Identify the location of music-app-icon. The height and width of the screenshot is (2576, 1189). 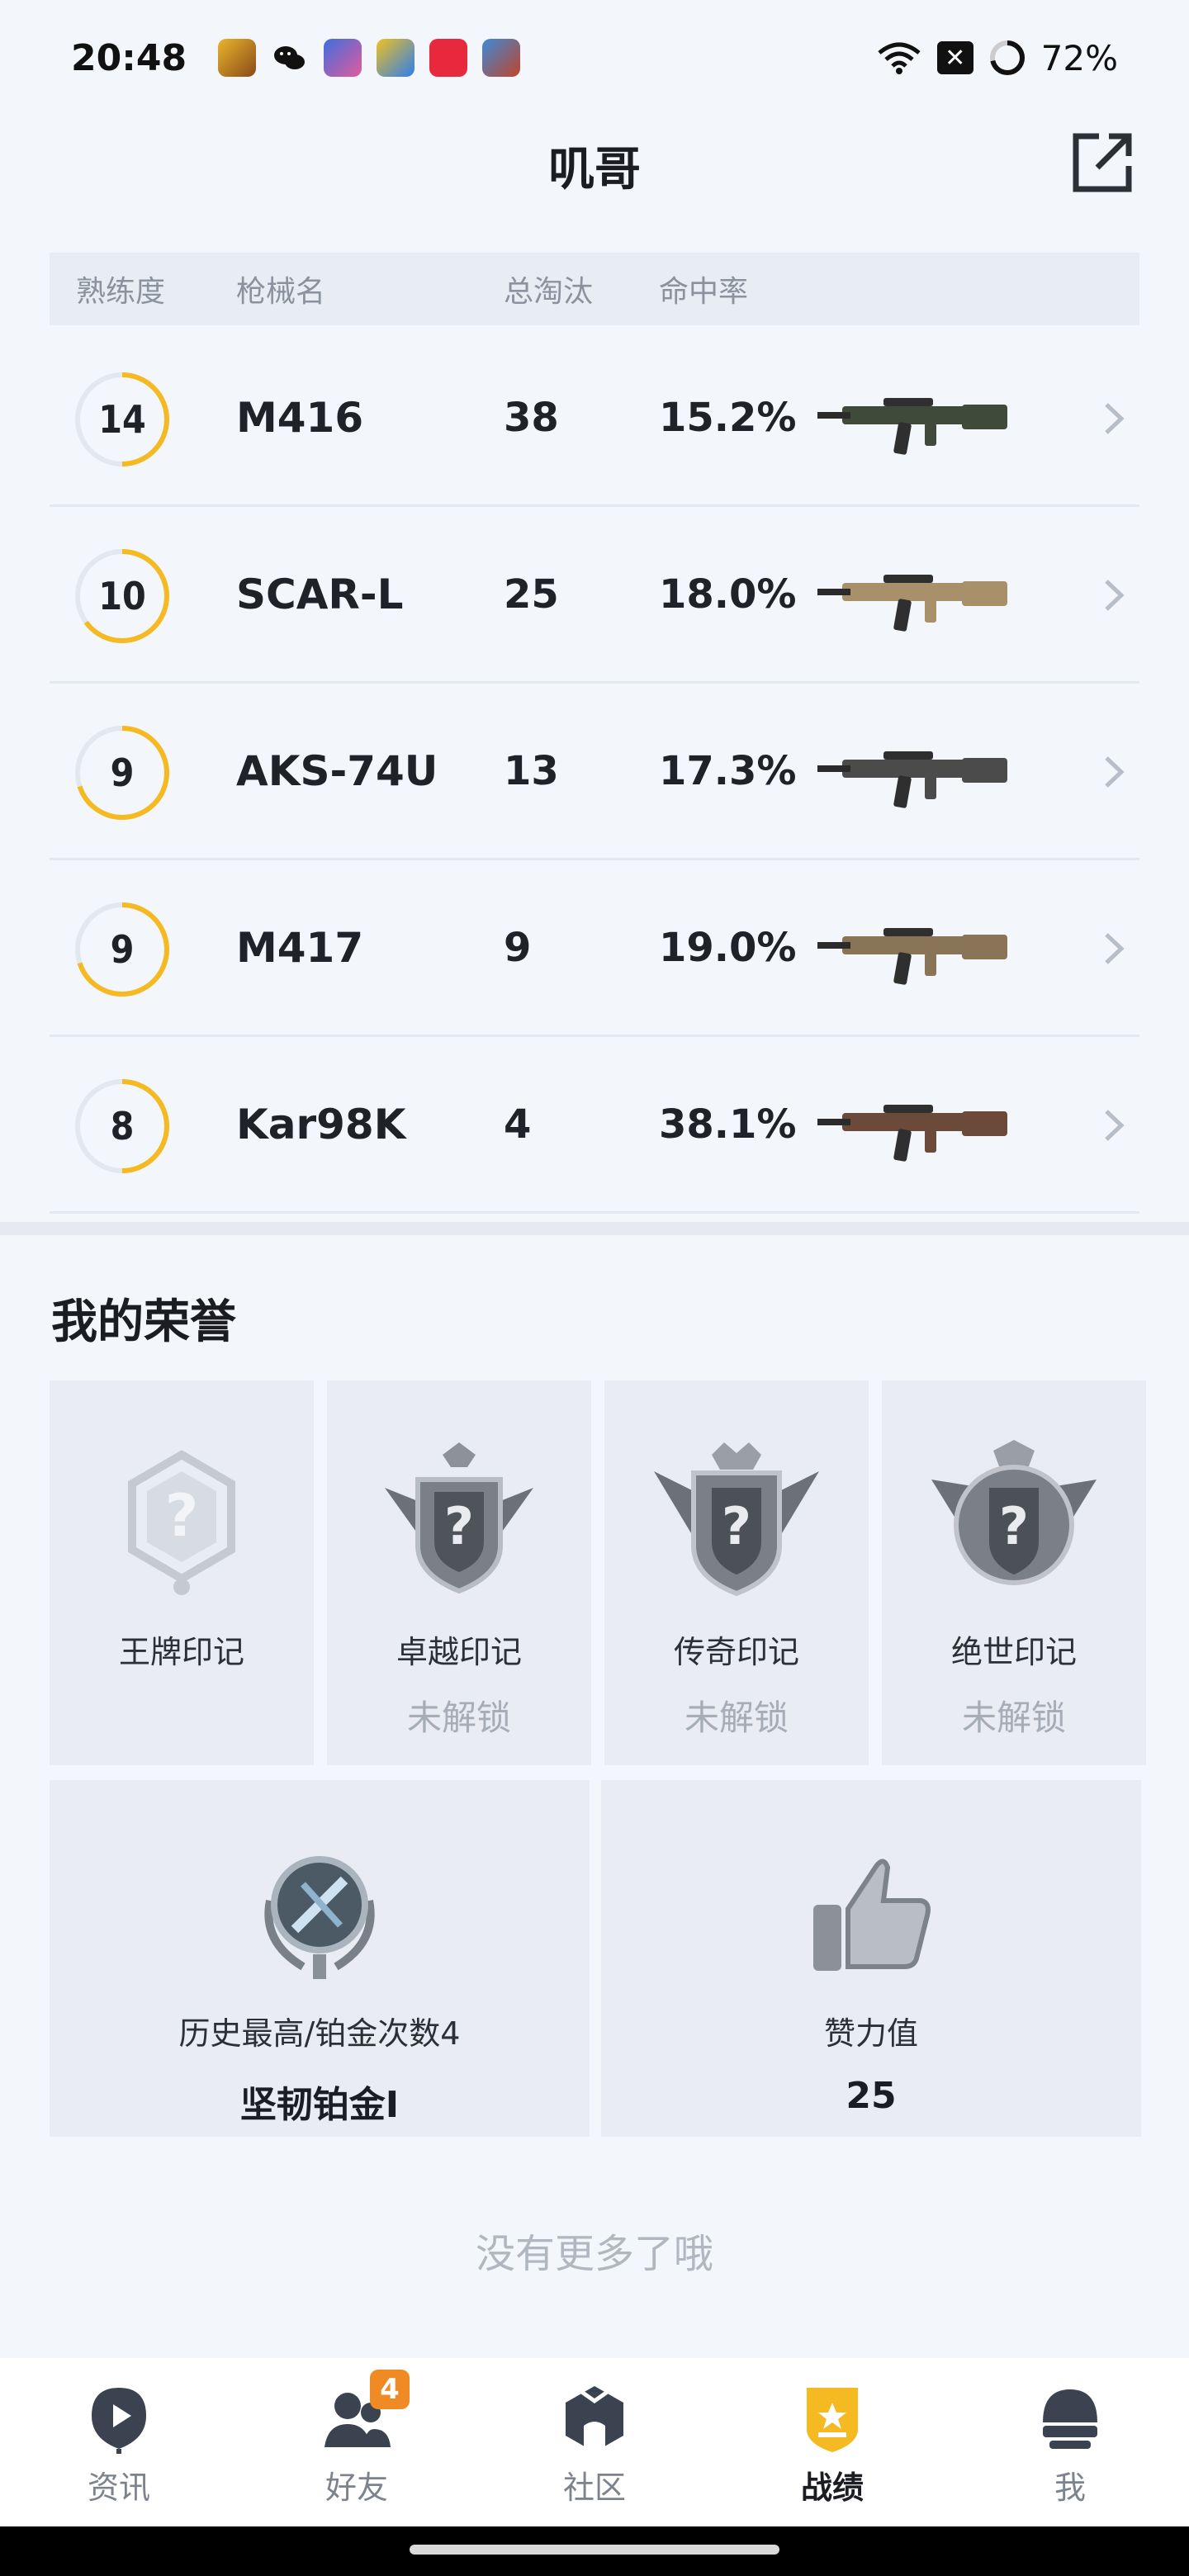
(448, 58).